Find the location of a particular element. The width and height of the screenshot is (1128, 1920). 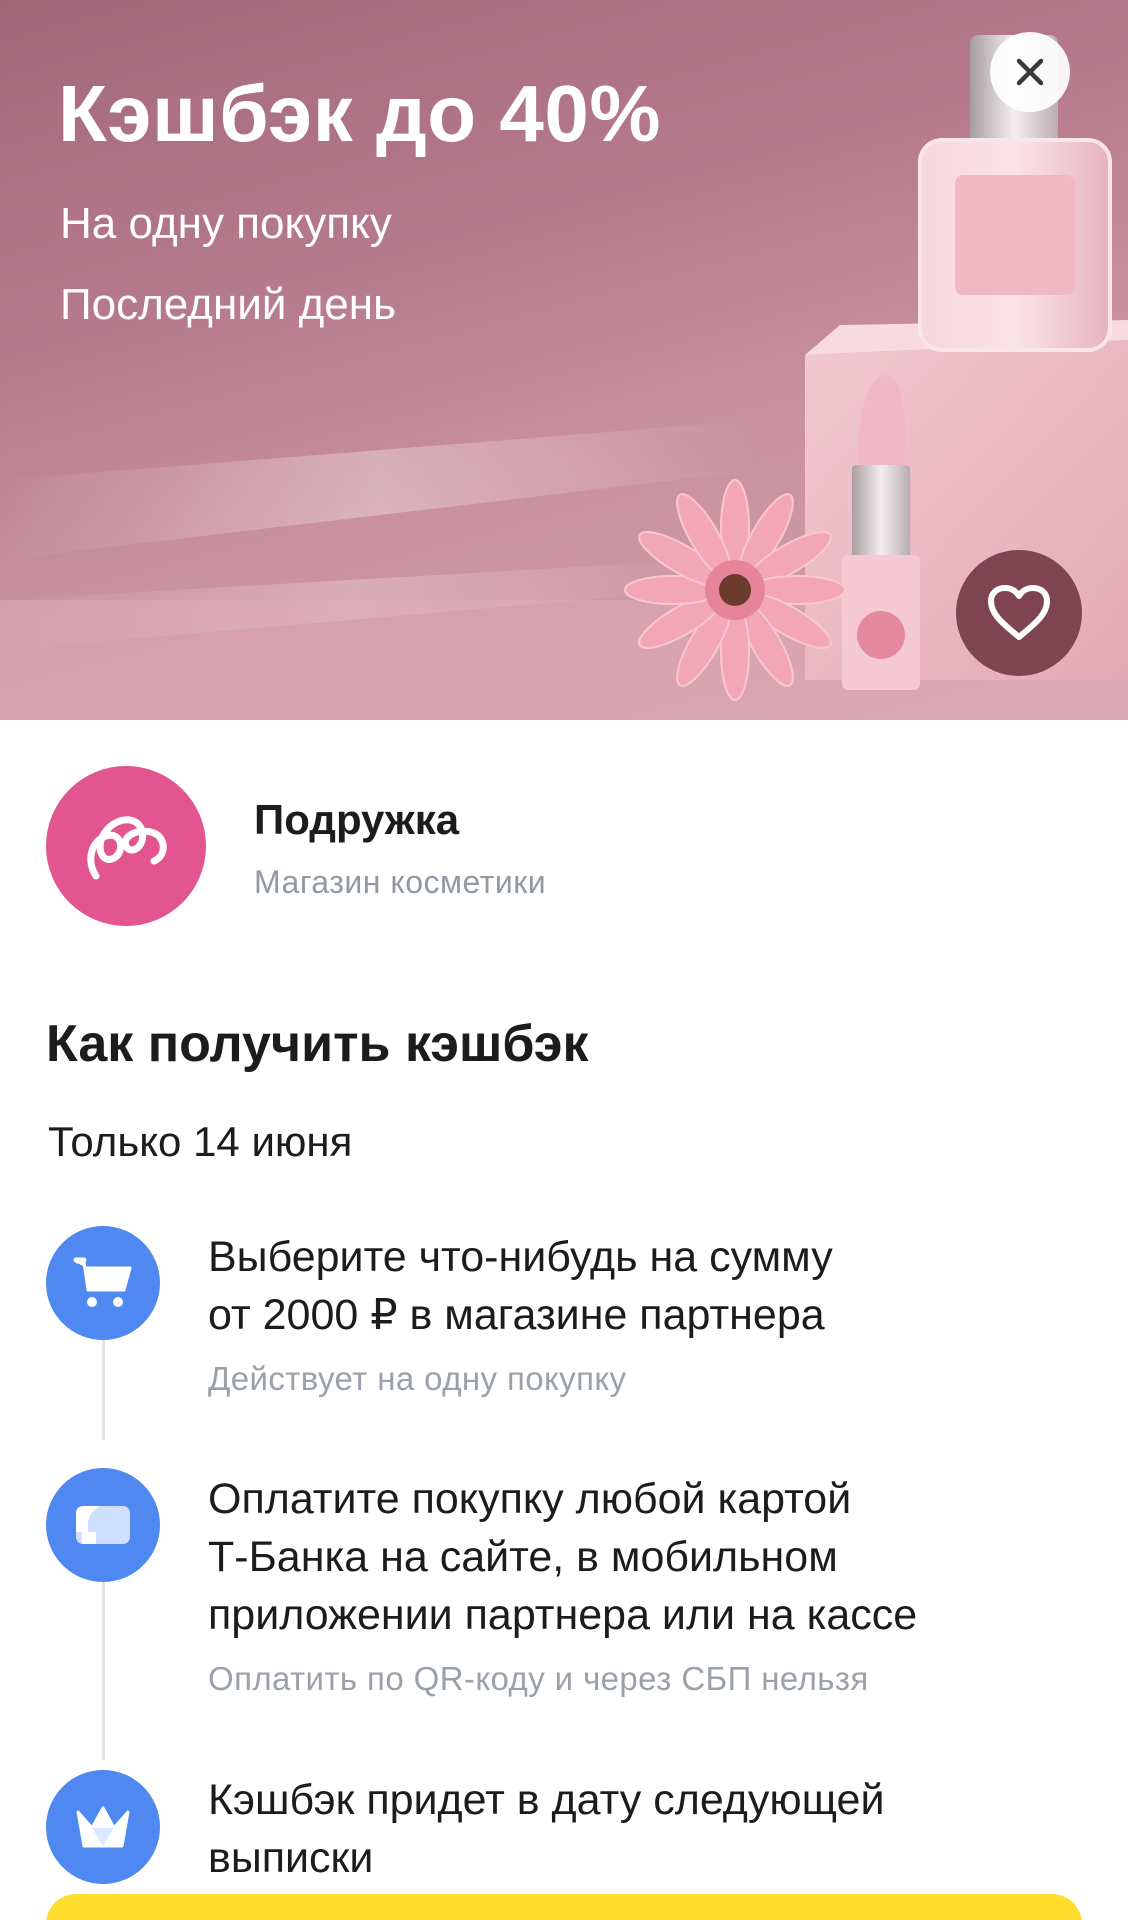

step-2-line-3: приложении партнера или на кассе is located at coordinates (563, 1615).